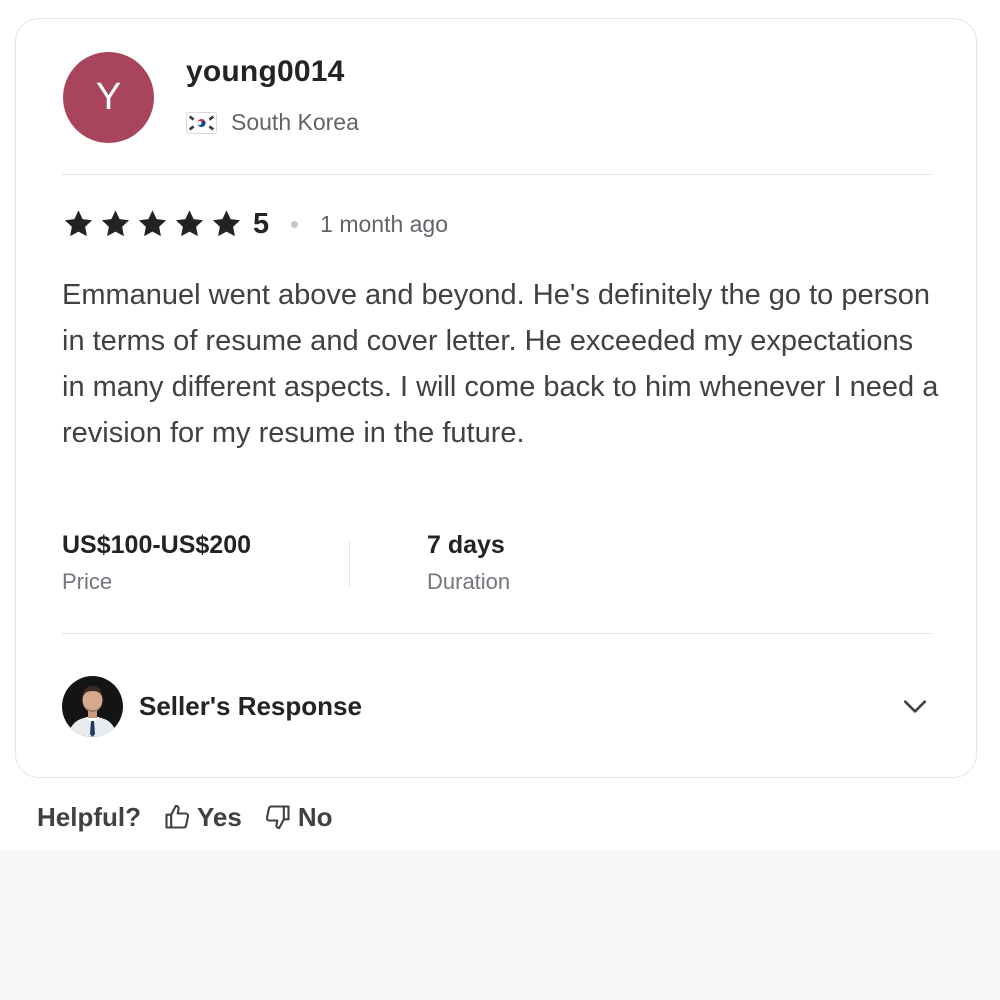 The width and height of the screenshot is (1000, 1000). I want to click on reviewer-username: young0014, so click(265, 72).